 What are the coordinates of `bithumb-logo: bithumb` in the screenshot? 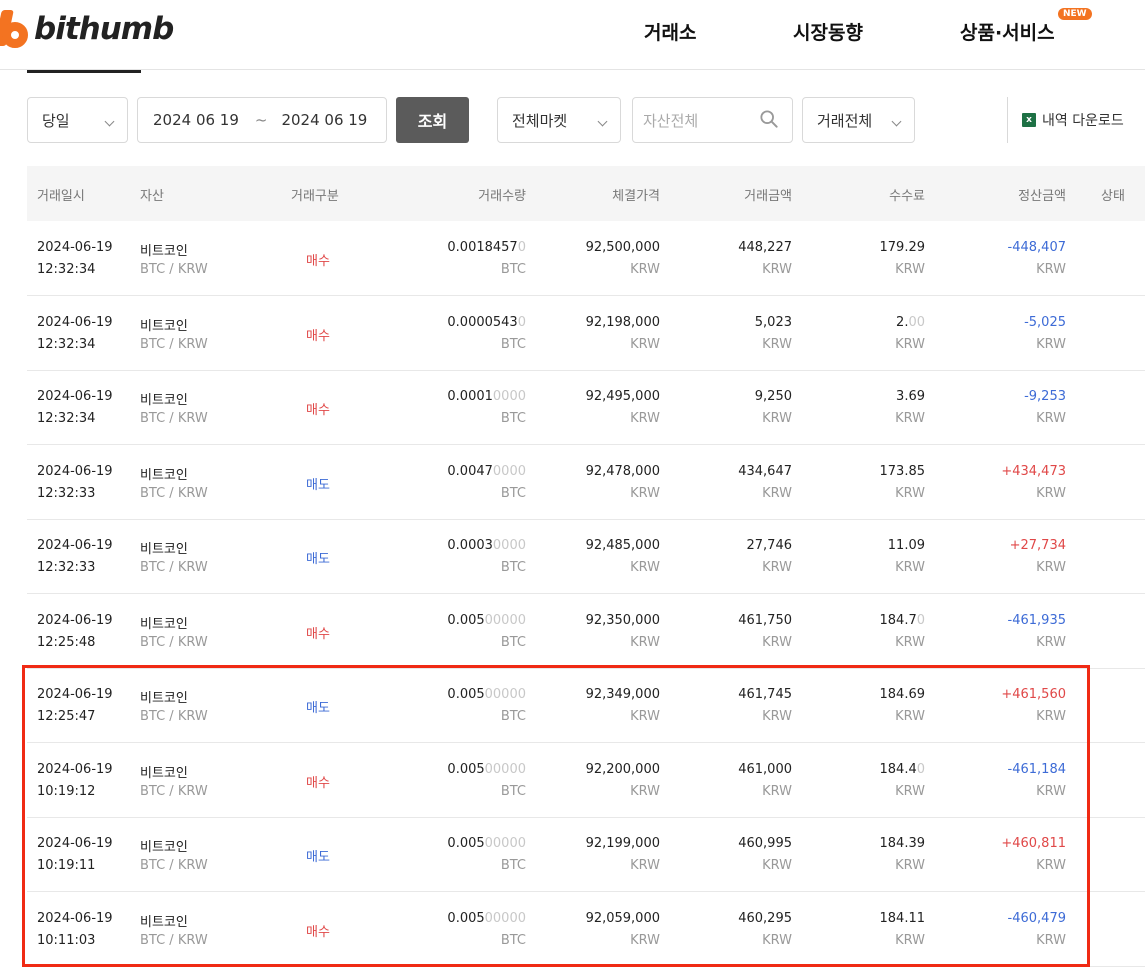 It's located at (87, 29).